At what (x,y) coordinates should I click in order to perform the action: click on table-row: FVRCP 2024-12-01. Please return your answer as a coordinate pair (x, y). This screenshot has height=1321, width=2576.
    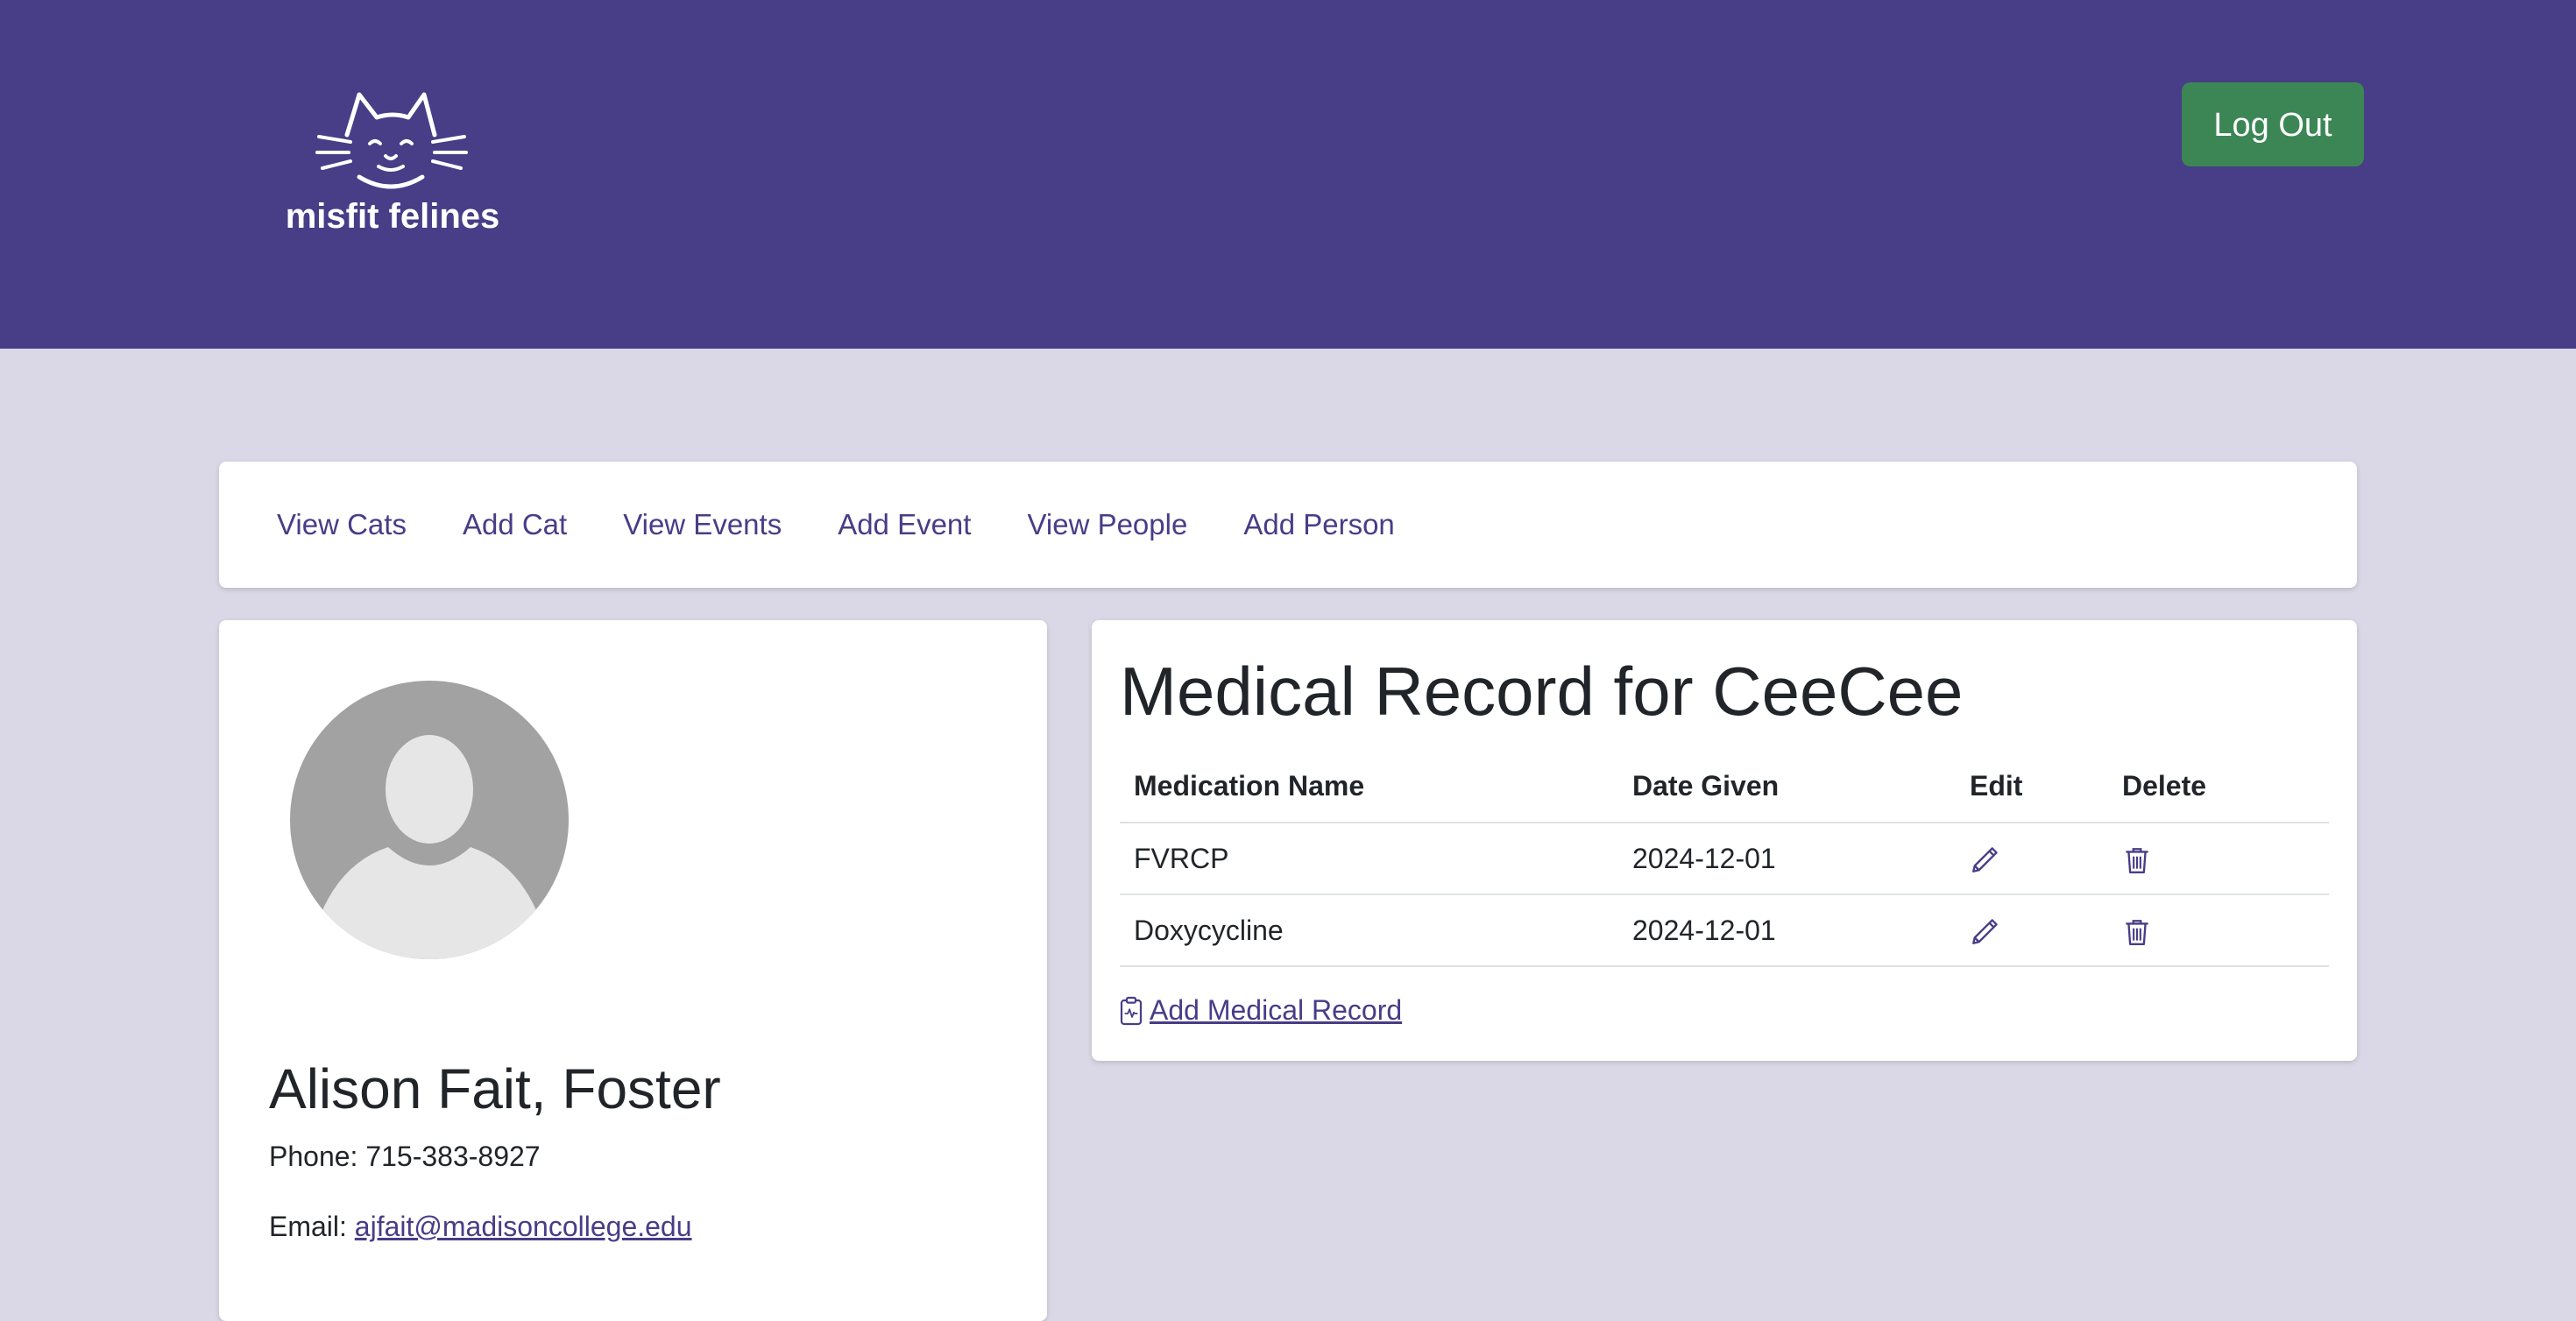
    Looking at the image, I should click on (1724, 859).